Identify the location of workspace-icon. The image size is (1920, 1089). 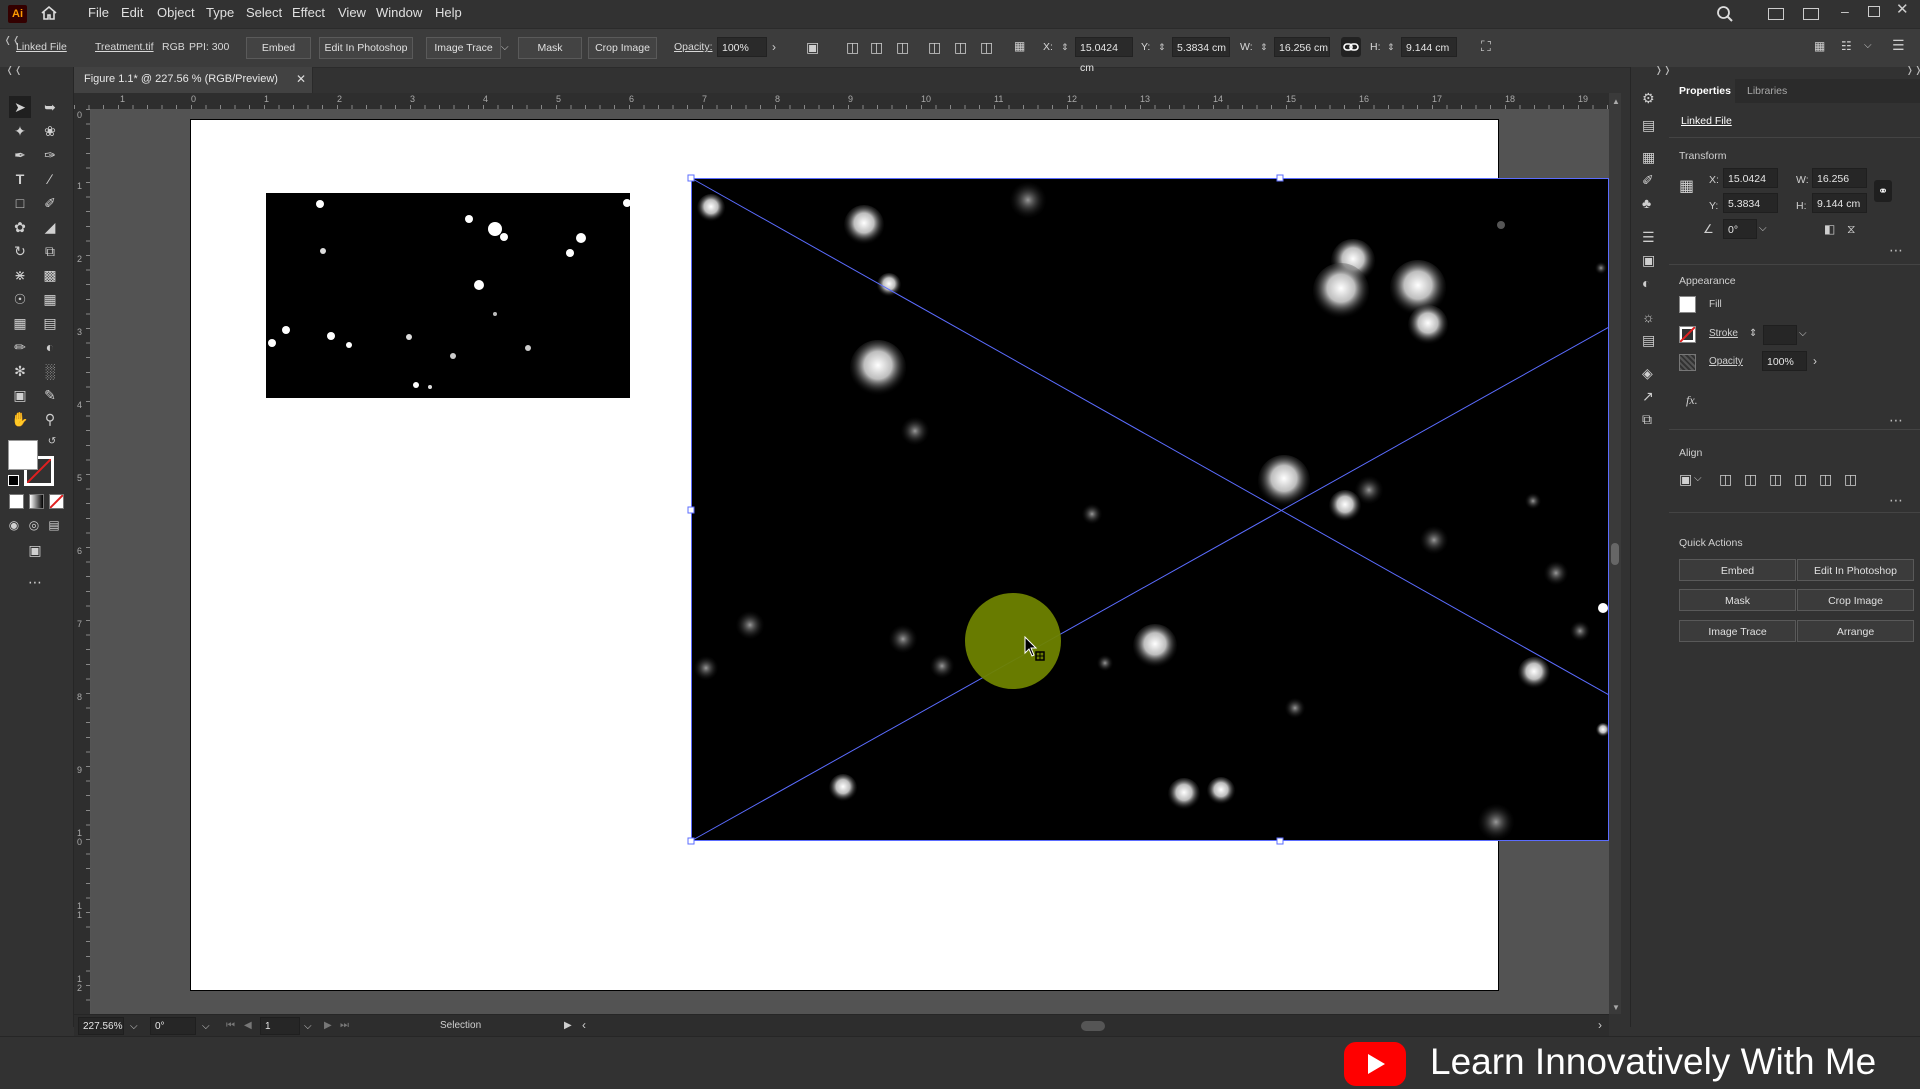
(1776, 14).